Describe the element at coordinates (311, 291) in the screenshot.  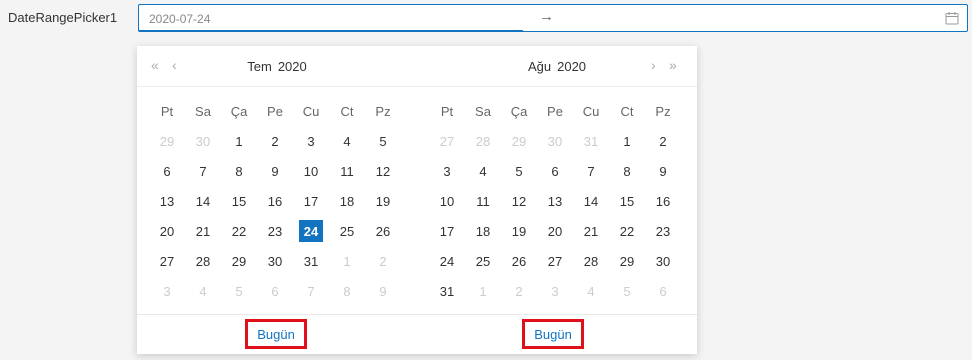
I see `day-cell-other-month: 7` at that location.